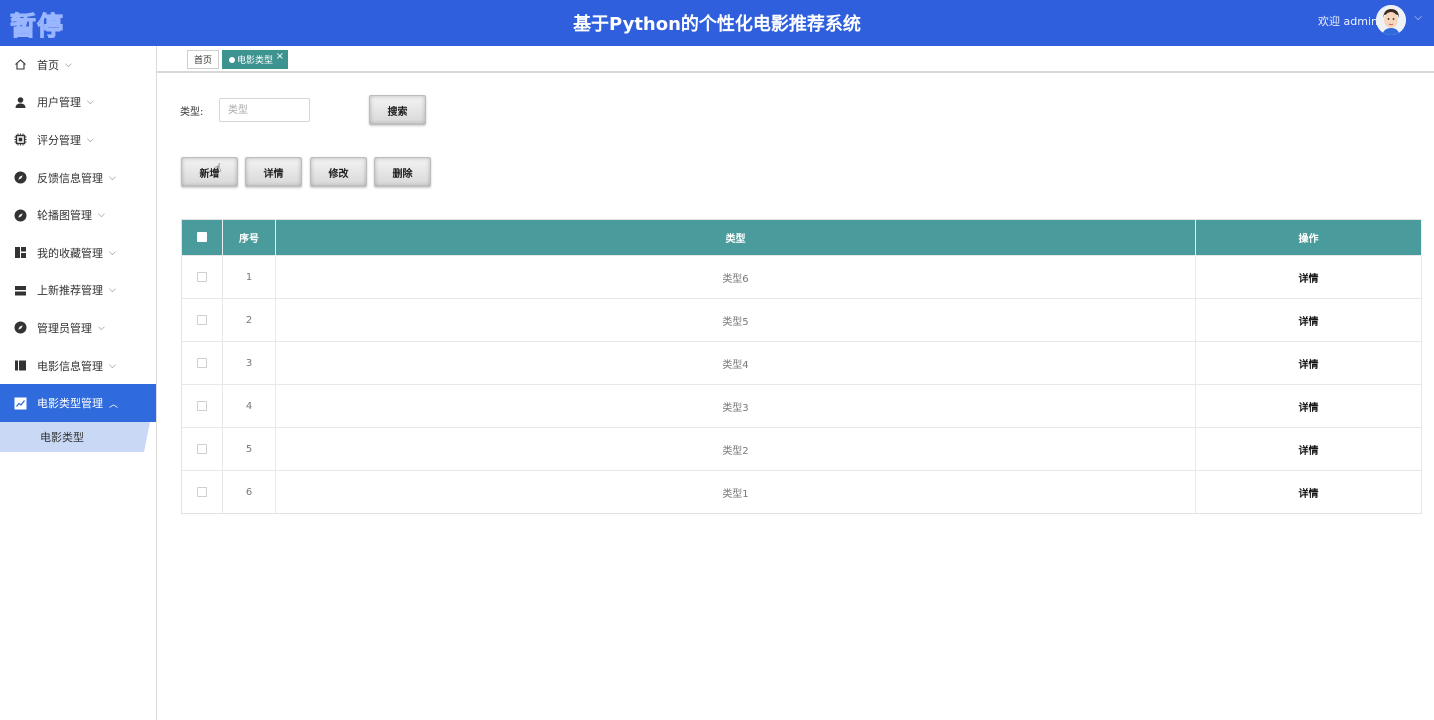  What do you see at coordinates (59, 140) in the screenshot?
I see `sidebar-item-label: 评分管理` at bounding box center [59, 140].